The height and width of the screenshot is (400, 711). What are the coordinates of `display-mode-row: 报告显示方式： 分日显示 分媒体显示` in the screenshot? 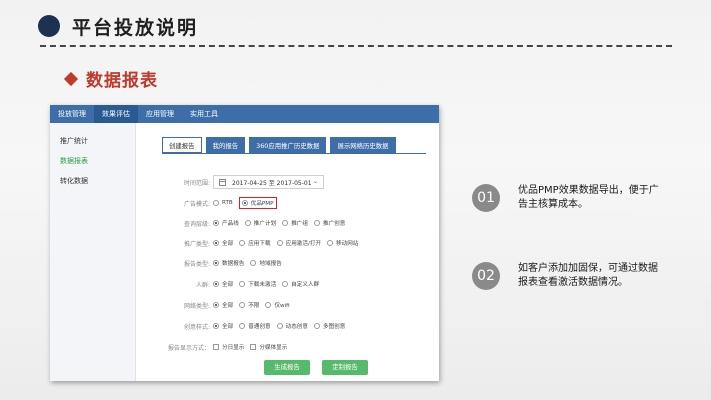 It's located at (214, 347).